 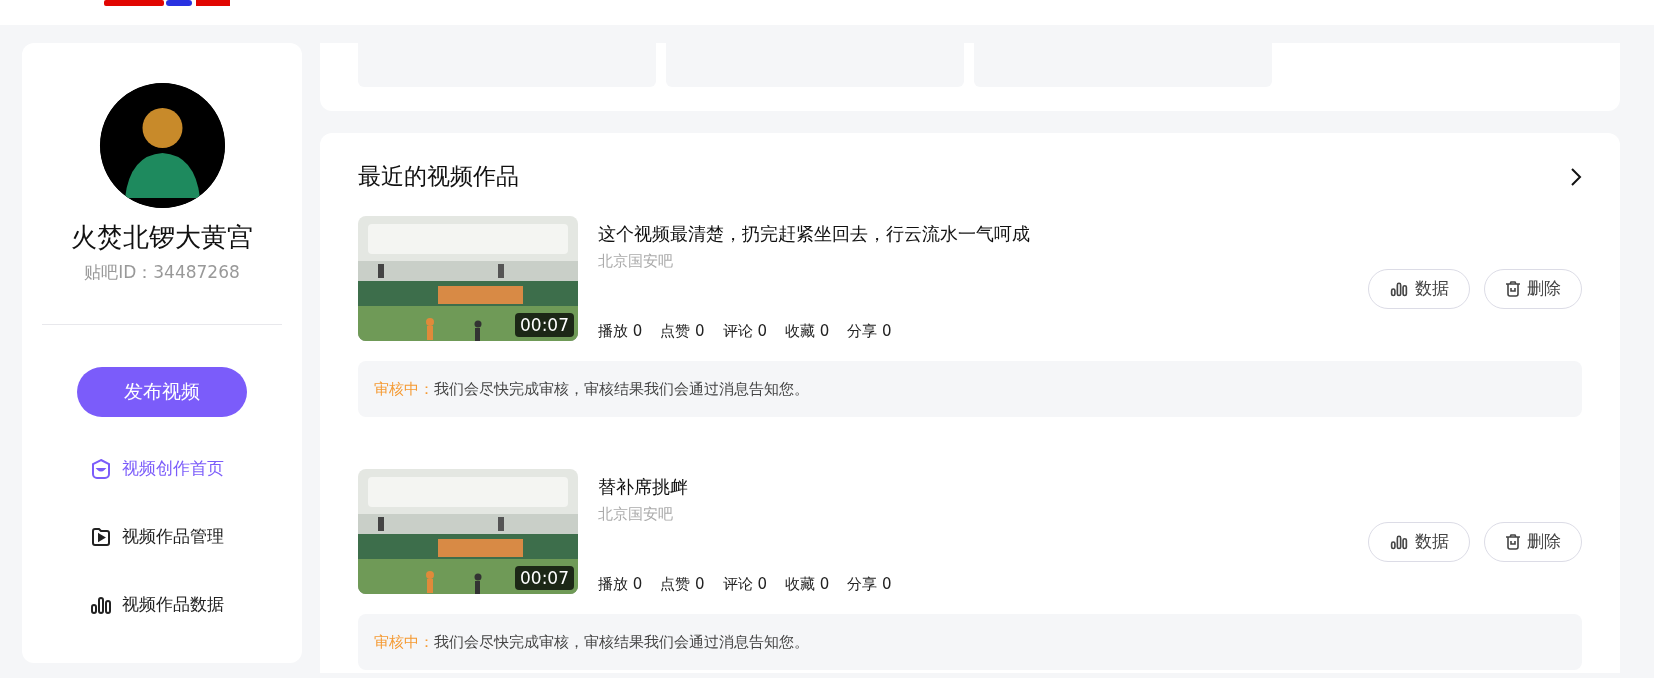 I want to click on section-title: 最近的视频作品, so click(x=438, y=176).